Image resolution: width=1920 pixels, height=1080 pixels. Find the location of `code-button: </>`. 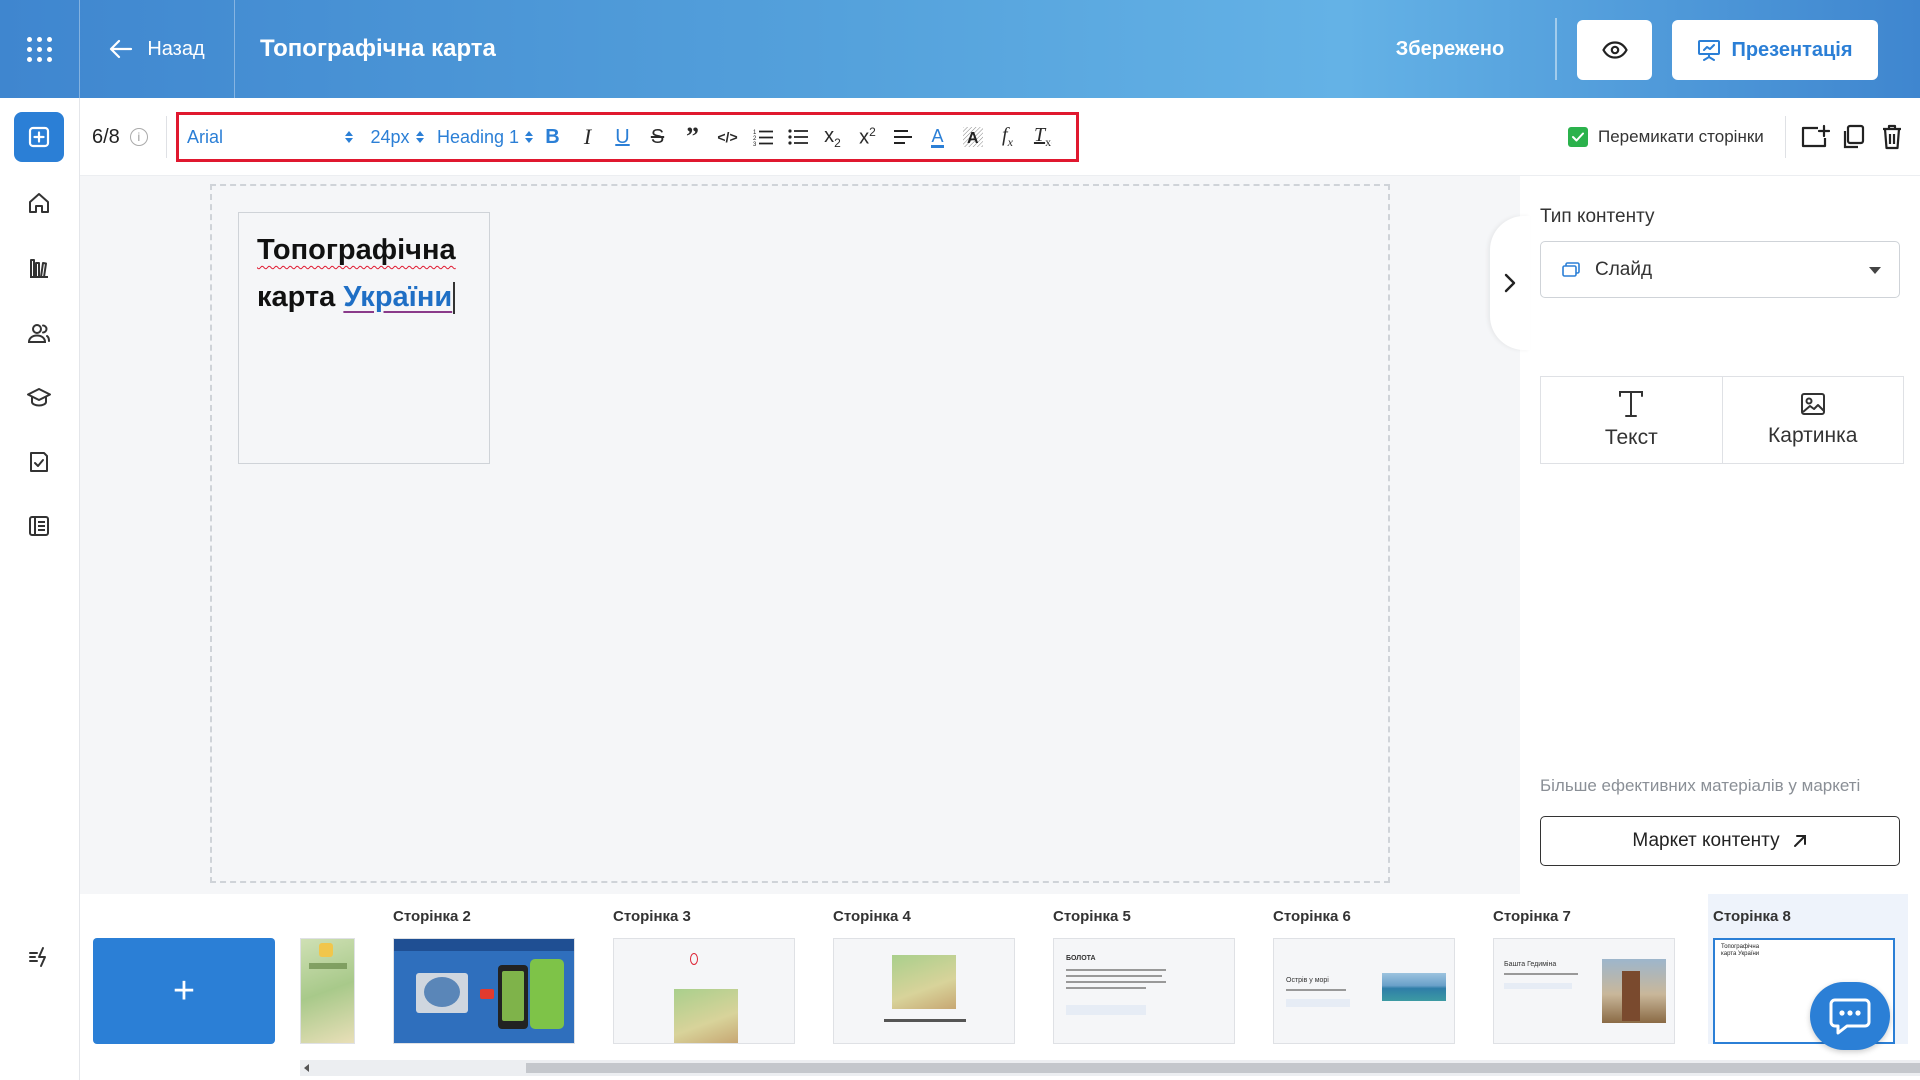

code-button: </> is located at coordinates (727, 137).